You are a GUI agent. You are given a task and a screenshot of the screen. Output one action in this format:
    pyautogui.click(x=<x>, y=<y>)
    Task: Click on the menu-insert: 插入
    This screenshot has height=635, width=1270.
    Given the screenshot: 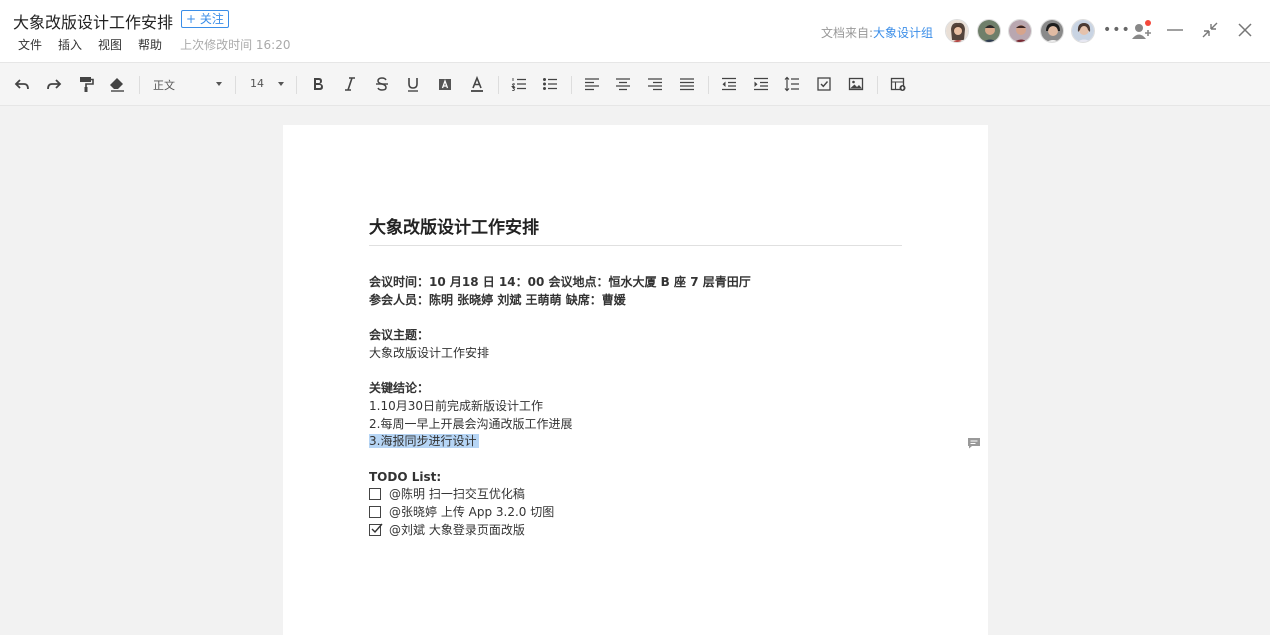 What is the action you would take?
    pyautogui.click(x=70, y=44)
    